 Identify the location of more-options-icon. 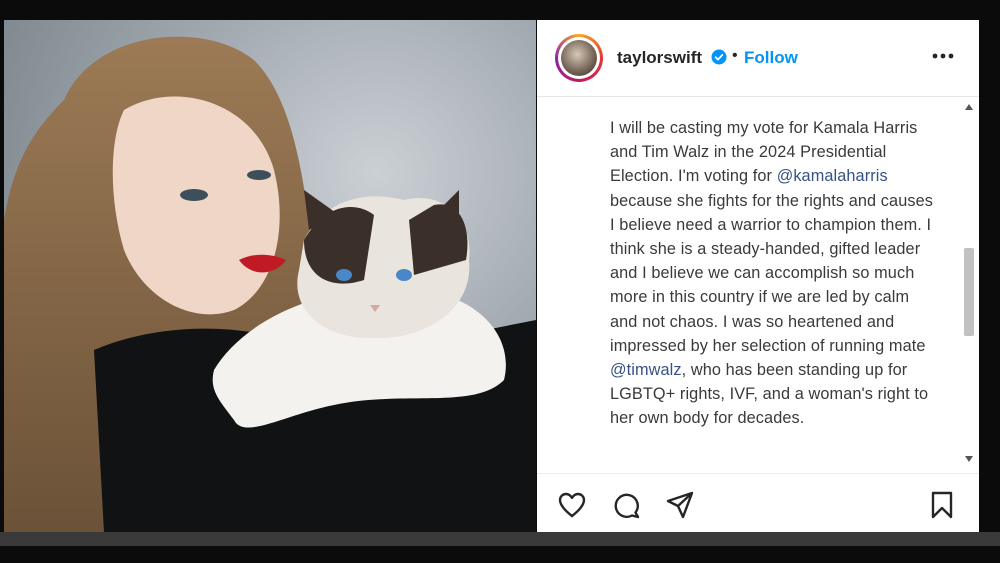
(943, 56).